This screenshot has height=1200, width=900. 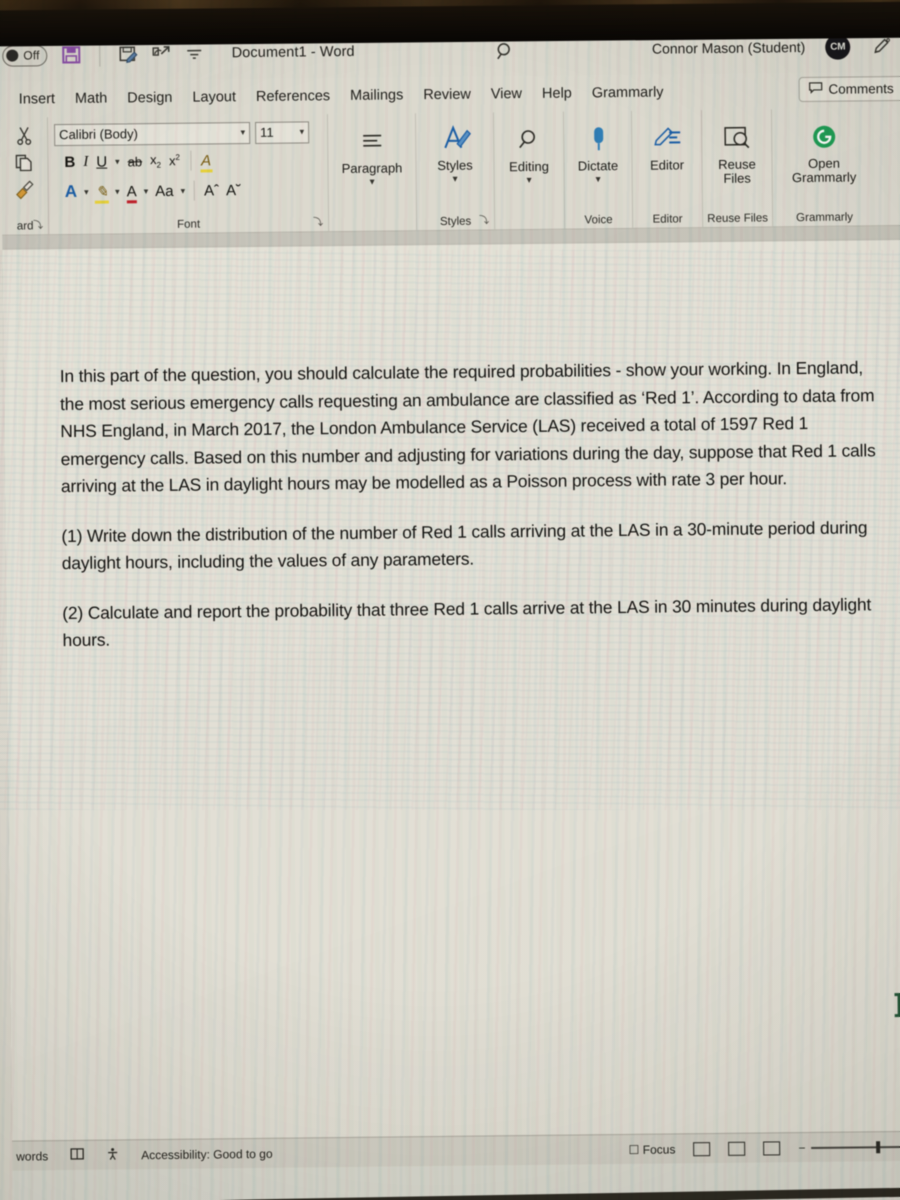 I want to click on editing-button-label: Editing, so click(x=529, y=166).